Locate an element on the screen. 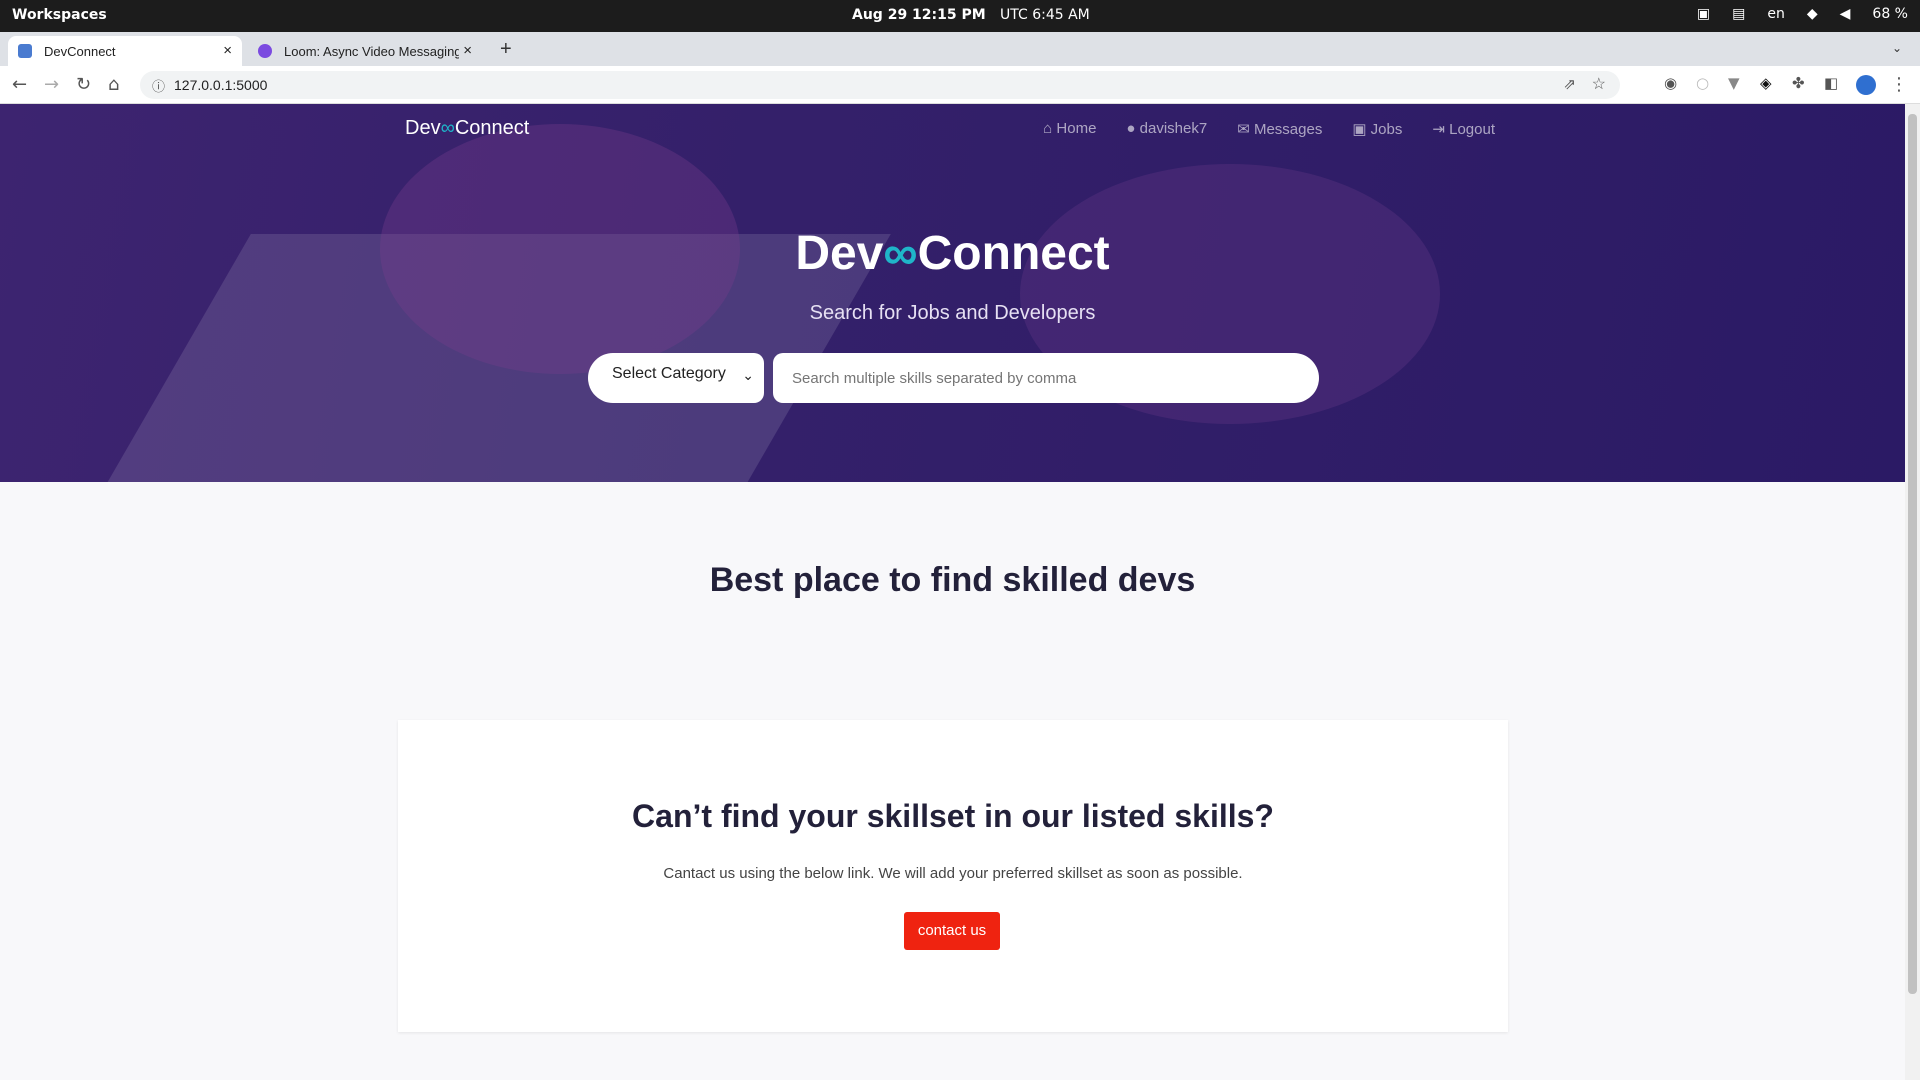  hero-subtitle: Search for Jobs and Developers is located at coordinates (952, 313).